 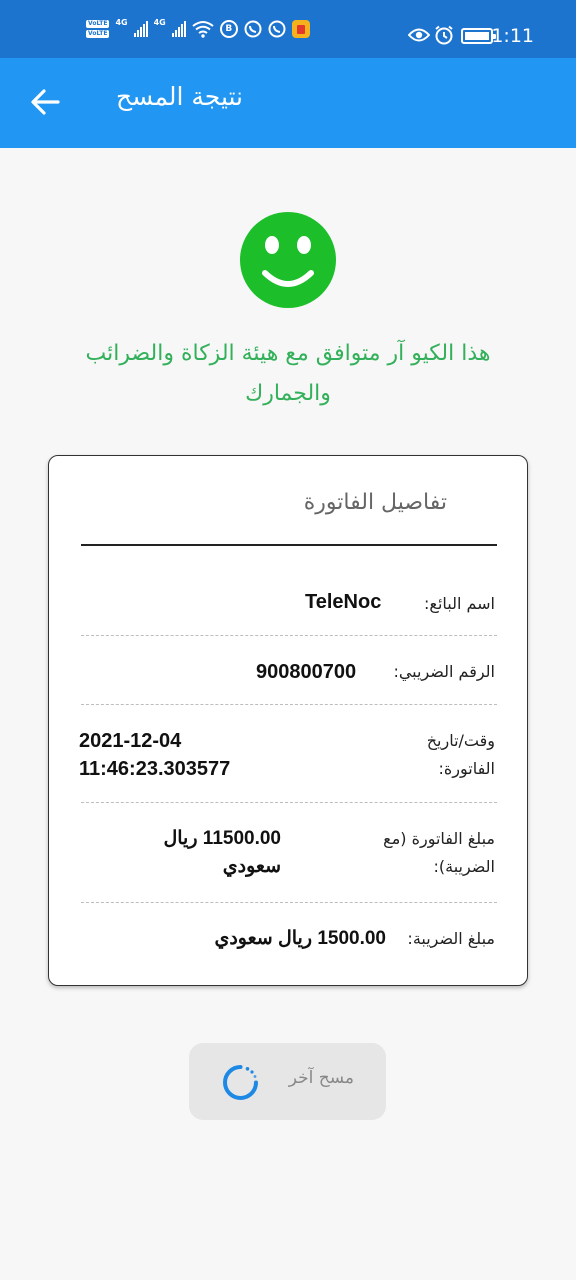 I want to click on battery-icon, so click(x=478, y=36).